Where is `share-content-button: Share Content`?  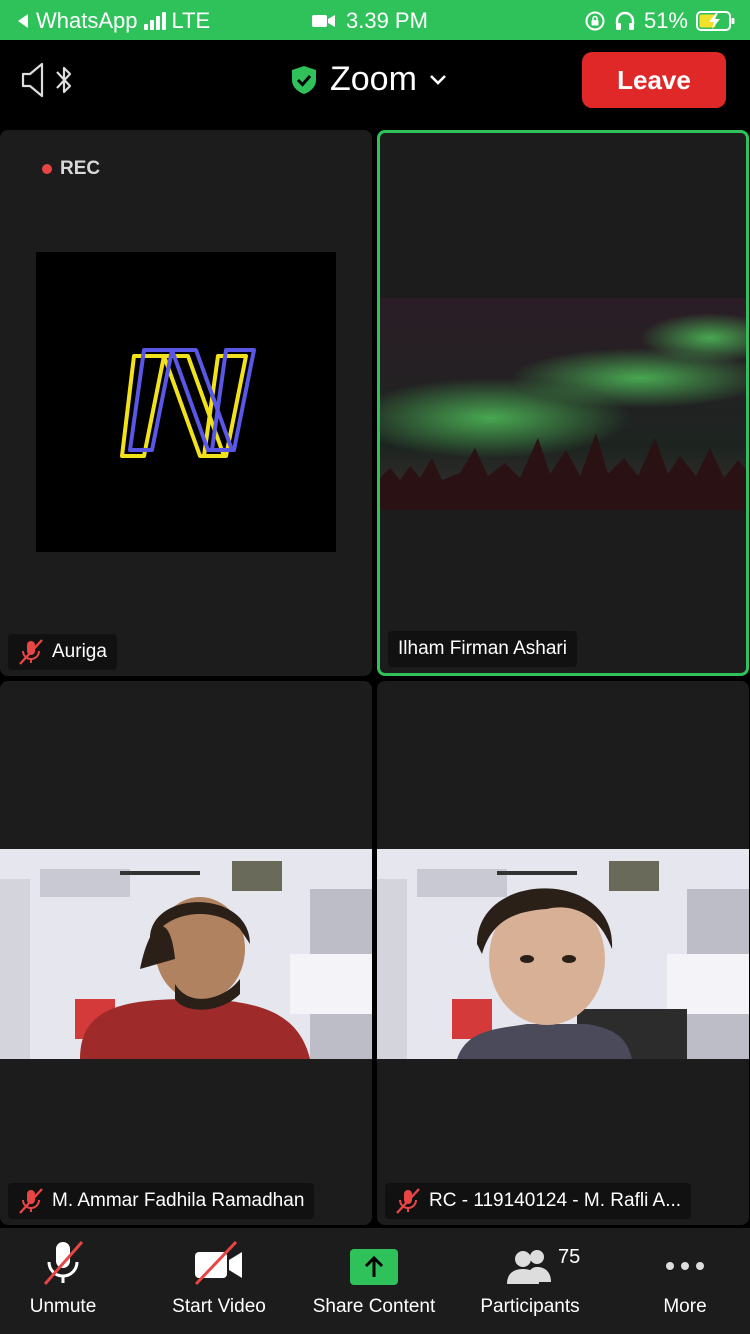
share-content-button: Share Content is located at coordinates (374, 1281).